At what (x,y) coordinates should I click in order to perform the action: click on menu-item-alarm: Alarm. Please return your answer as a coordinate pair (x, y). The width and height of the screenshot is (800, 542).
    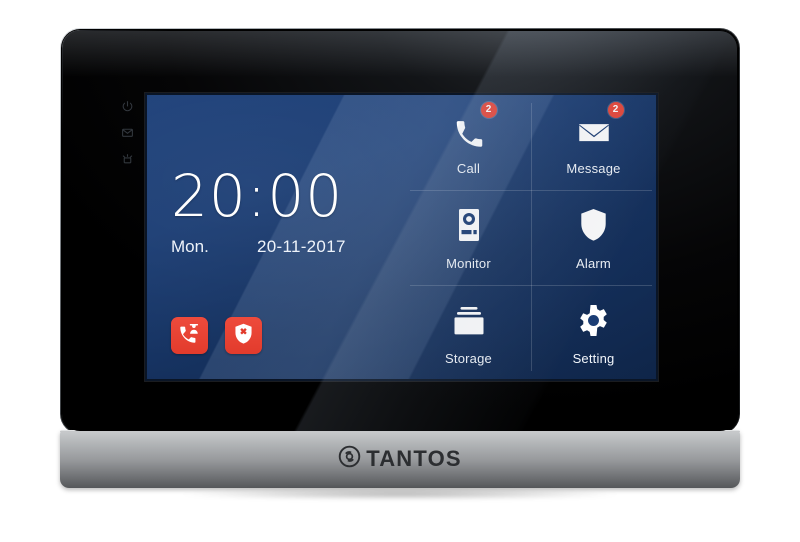
    Looking at the image, I should click on (593, 237).